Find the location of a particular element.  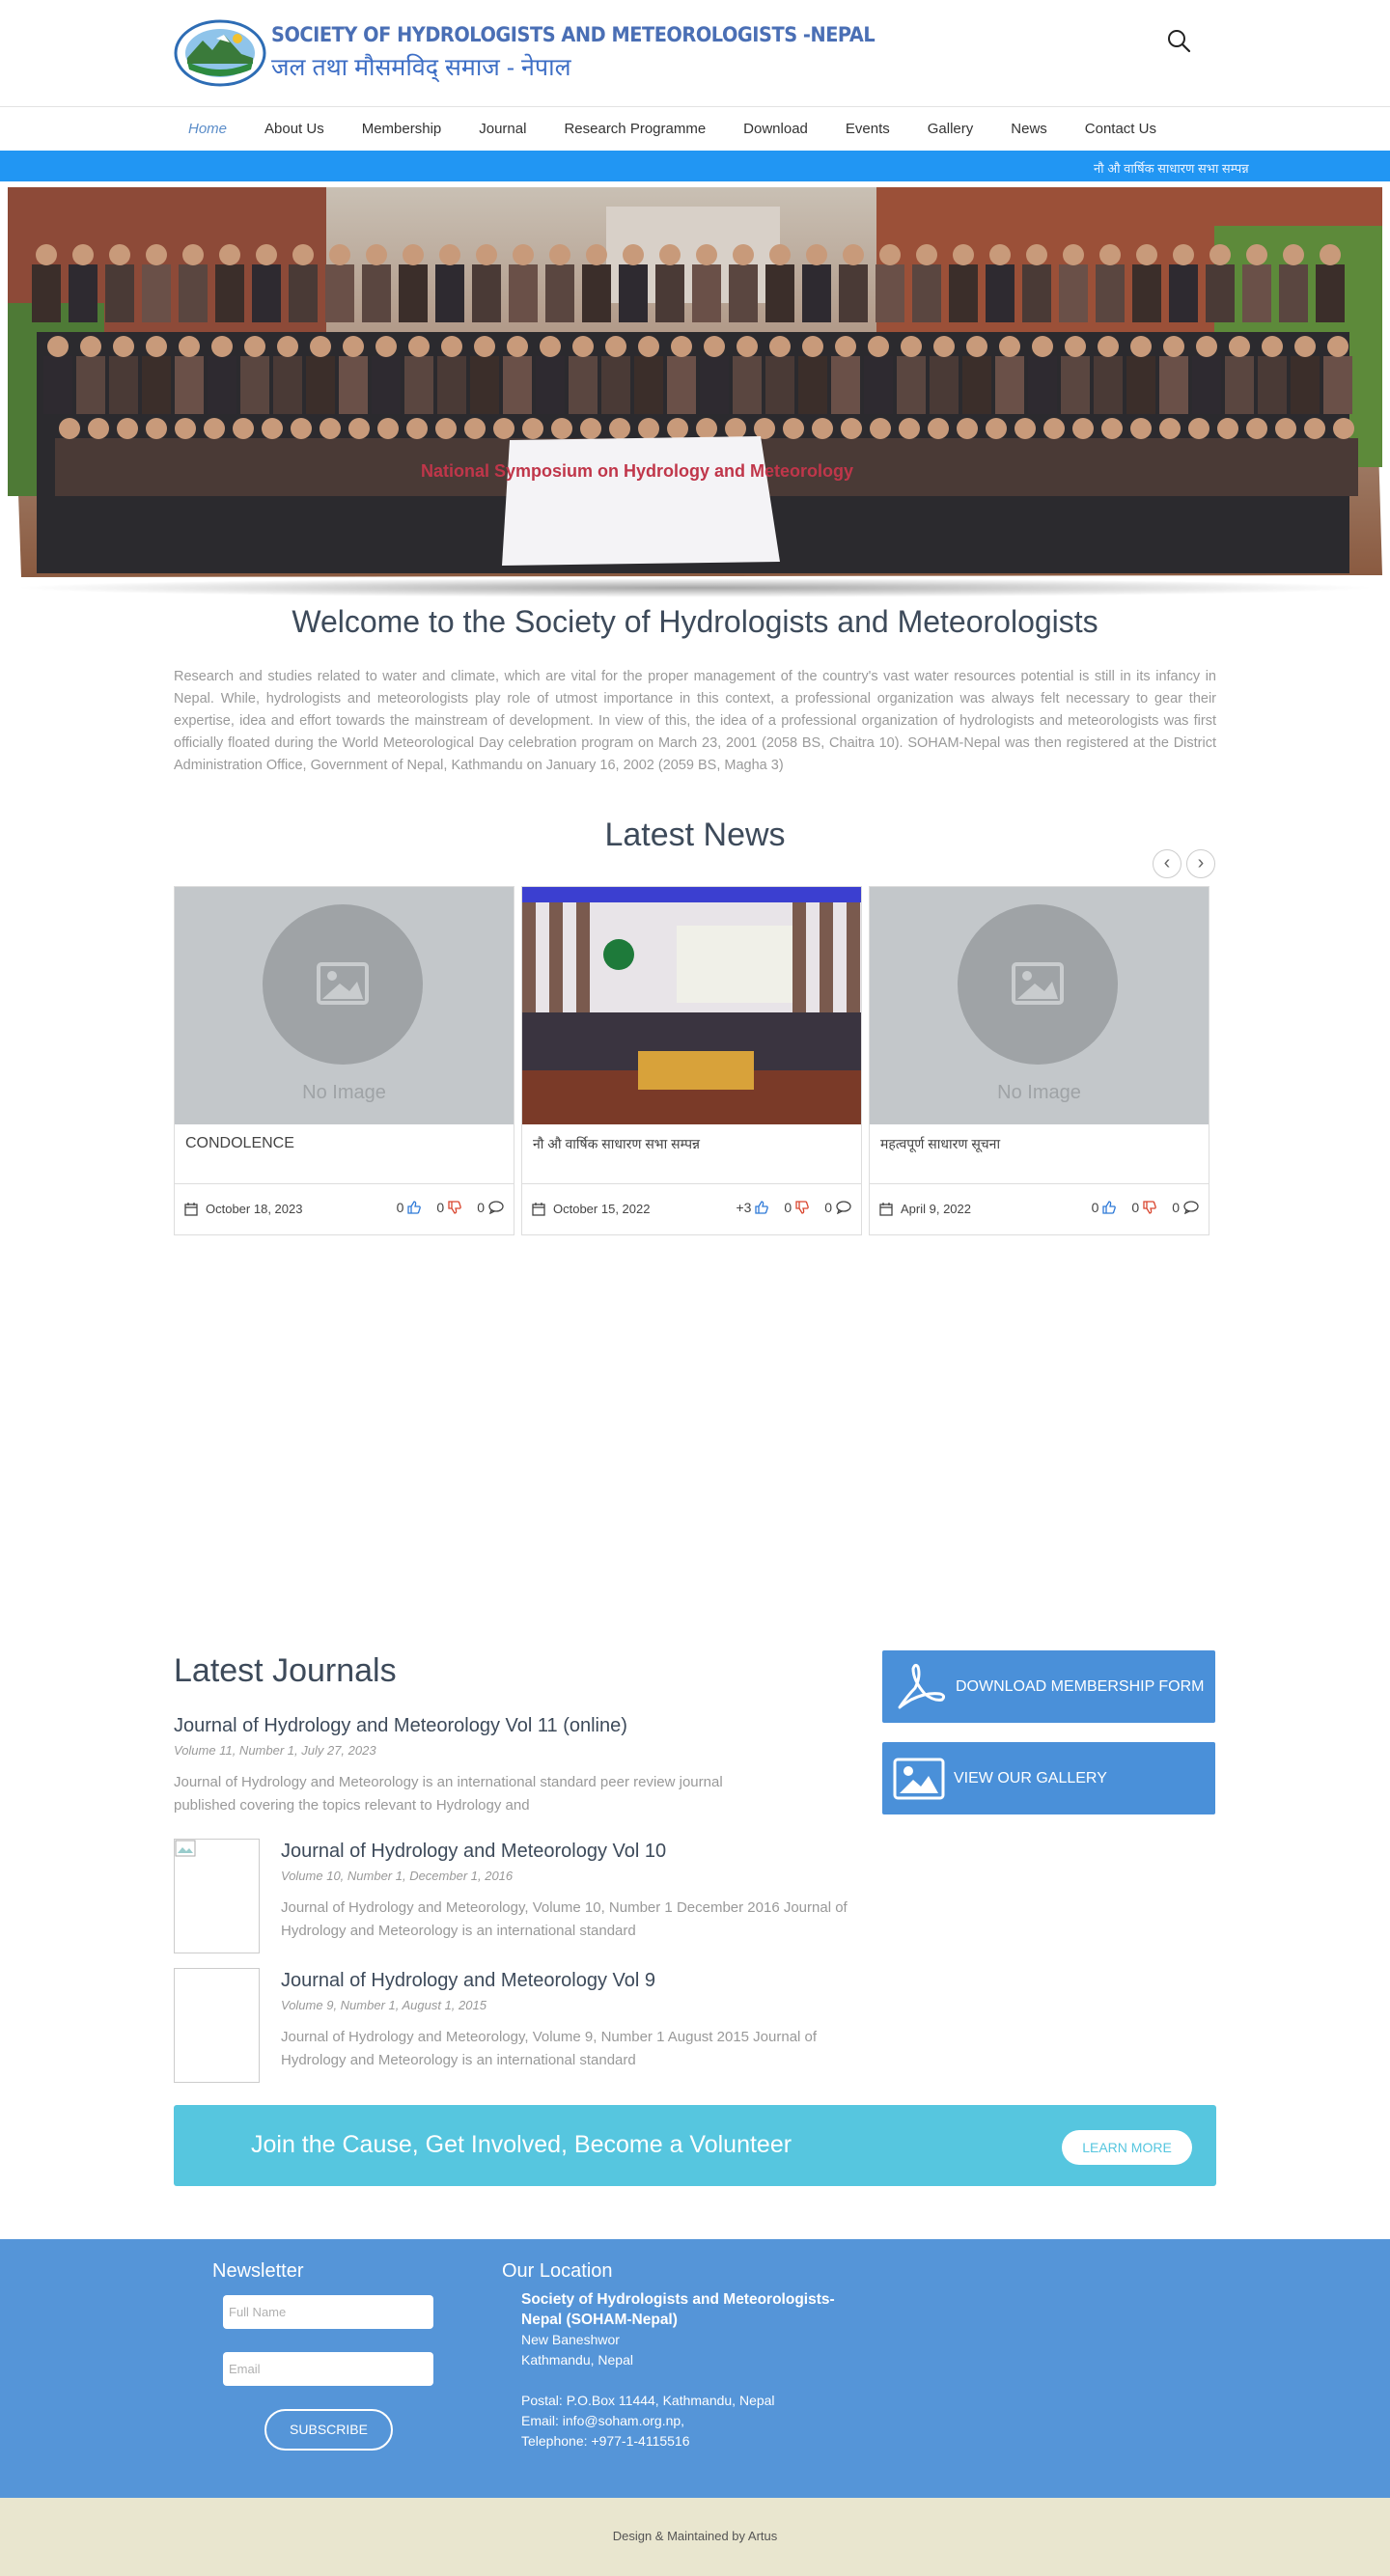

contact-phone: Telephone: +977-1-4115516 is located at coordinates (695, 2441).